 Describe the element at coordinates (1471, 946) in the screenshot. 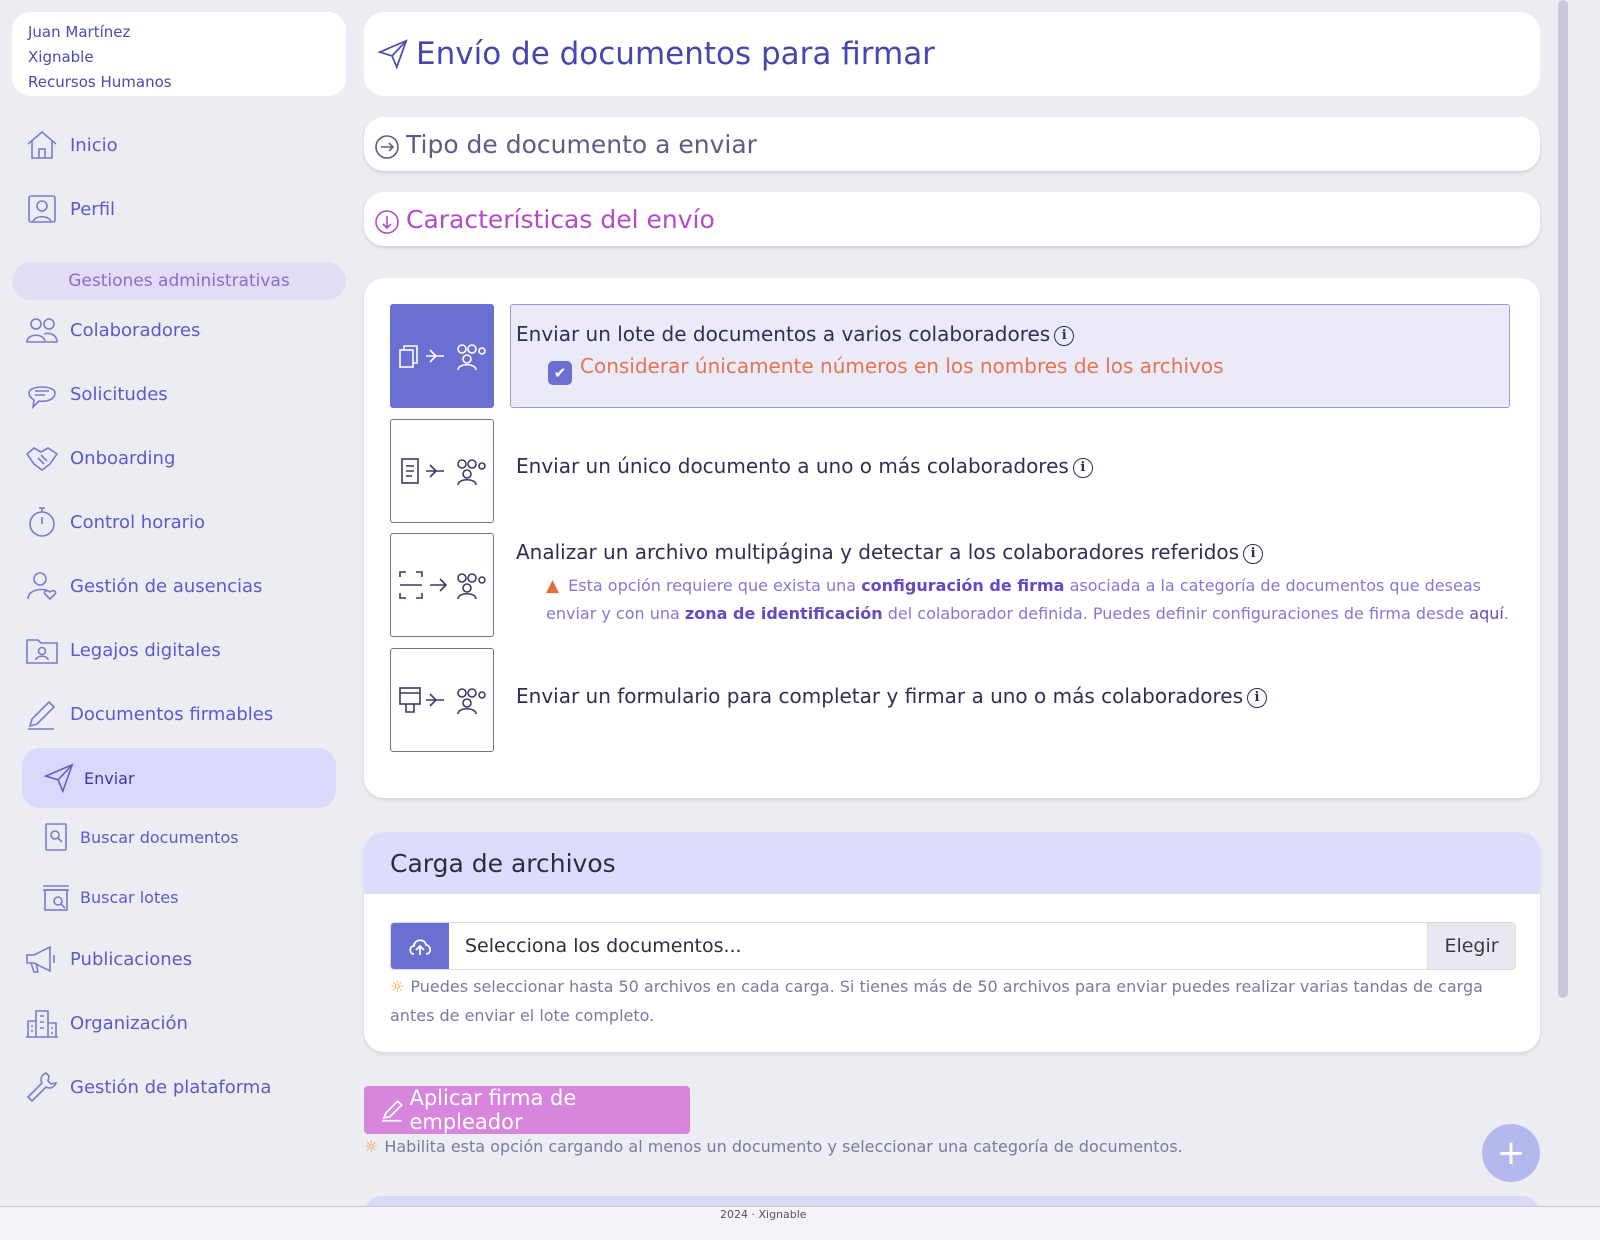

I see `choose-button: Elegir` at that location.